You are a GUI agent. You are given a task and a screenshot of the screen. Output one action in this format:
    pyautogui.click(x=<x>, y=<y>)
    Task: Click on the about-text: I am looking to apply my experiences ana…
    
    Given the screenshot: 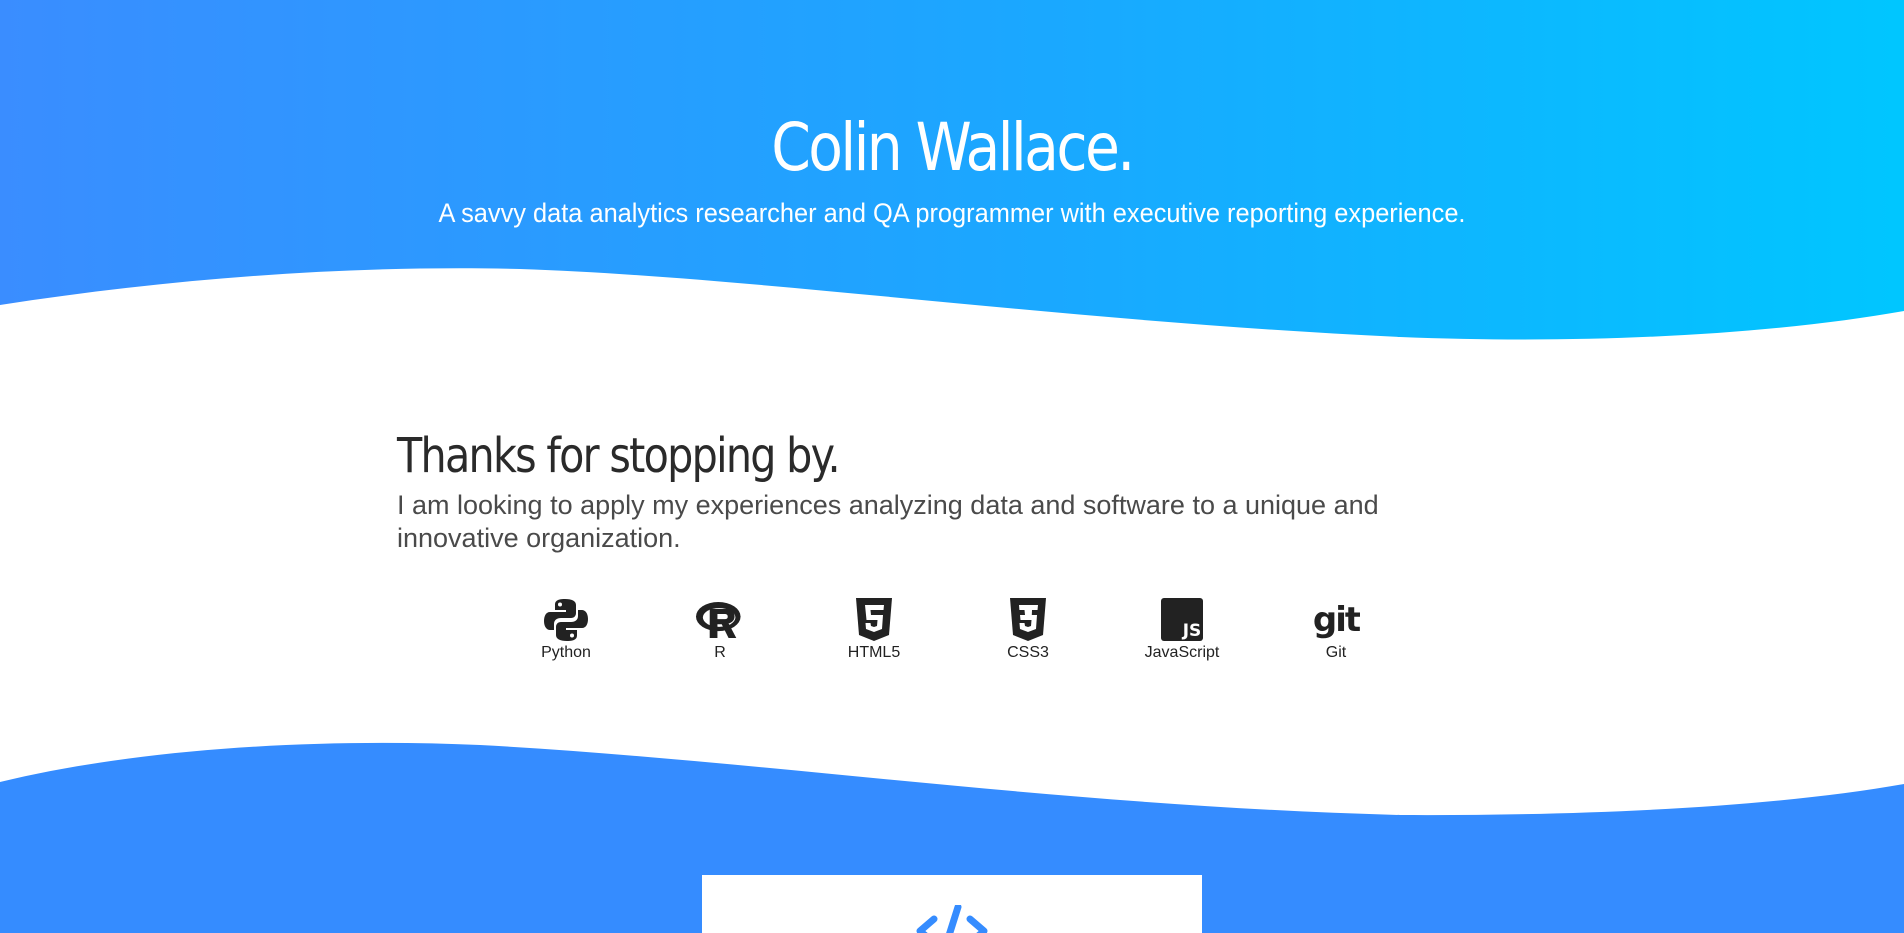 What is the action you would take?
    pyautogui.click(x=888, y=521)
    